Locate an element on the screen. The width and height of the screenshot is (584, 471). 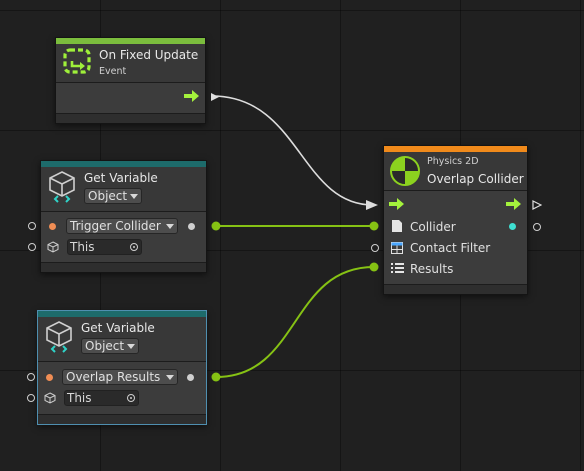
results-port-label: Results is located at coordinates (432, 269).